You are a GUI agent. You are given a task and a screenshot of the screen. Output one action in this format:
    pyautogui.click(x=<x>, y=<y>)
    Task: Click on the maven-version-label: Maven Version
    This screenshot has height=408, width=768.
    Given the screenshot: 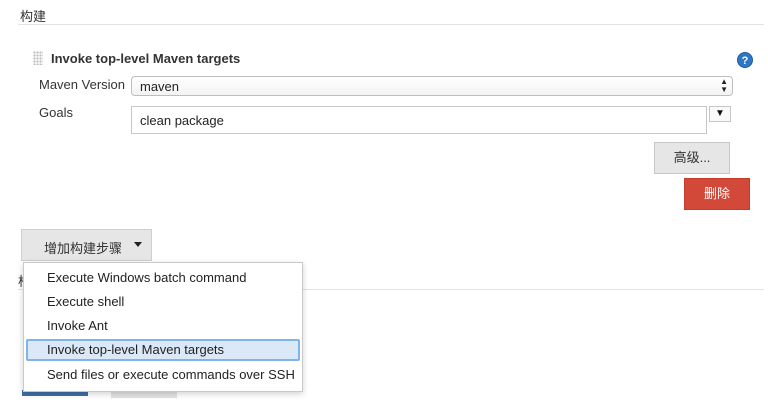 What is the action you would take?
    pyautogui.click(x=82, y=84)
    